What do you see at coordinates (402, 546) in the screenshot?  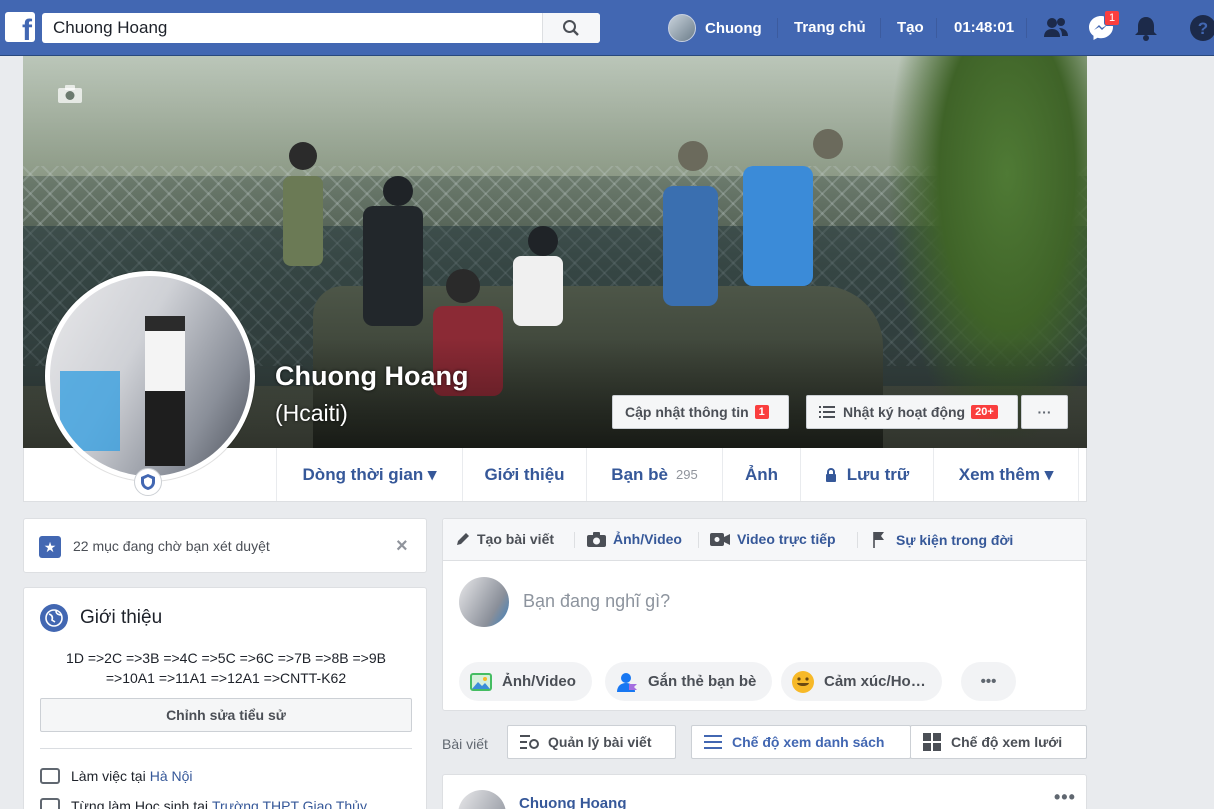 I see `close-icon: ×` at bounding box center [402, 546].